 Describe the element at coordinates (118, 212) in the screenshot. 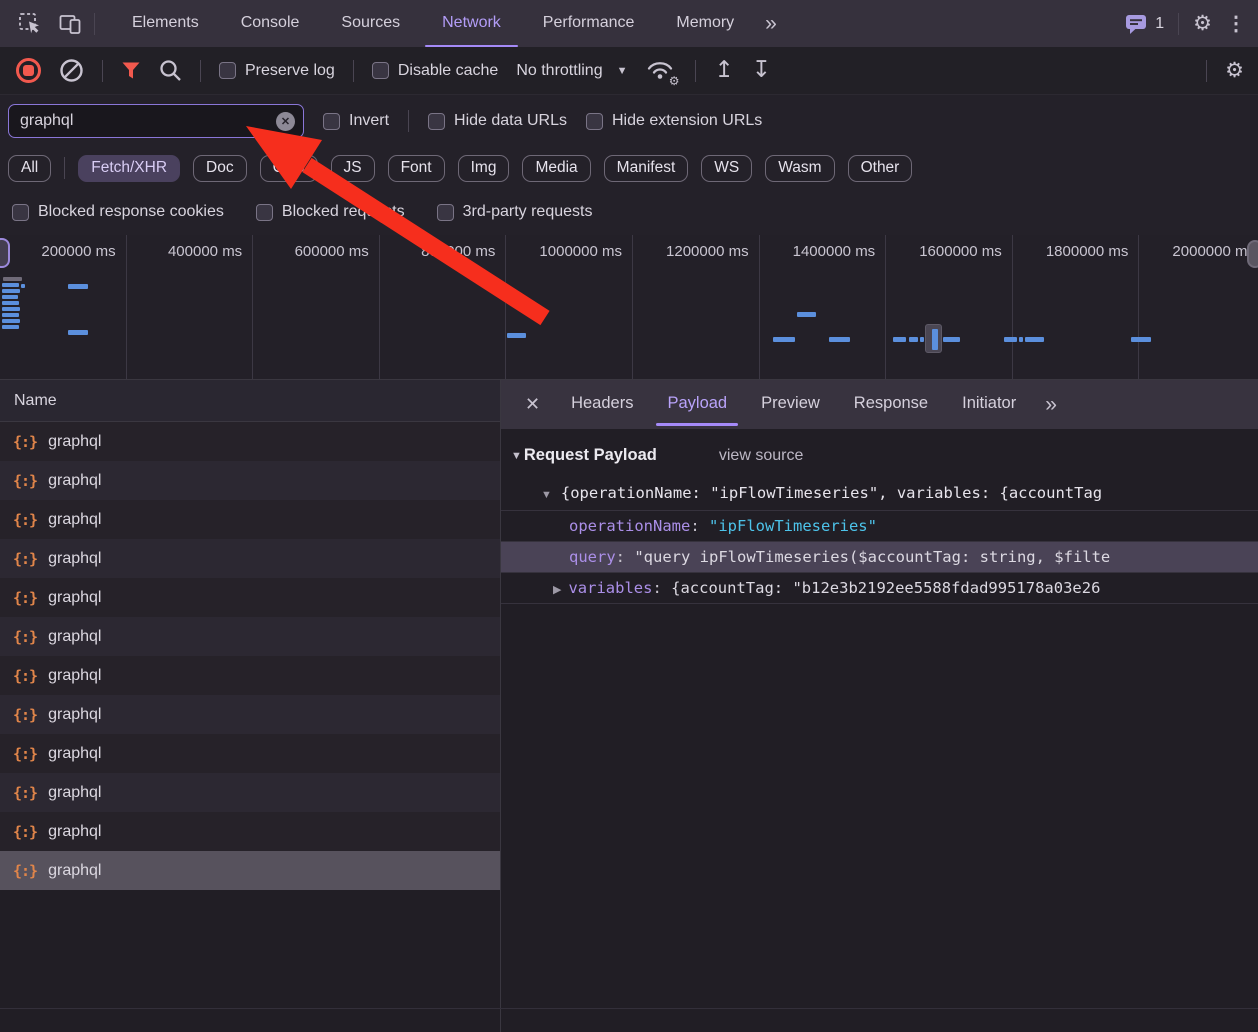

I see `blocked-response-cookies-checkbox: Blocked response cookies` at that location.